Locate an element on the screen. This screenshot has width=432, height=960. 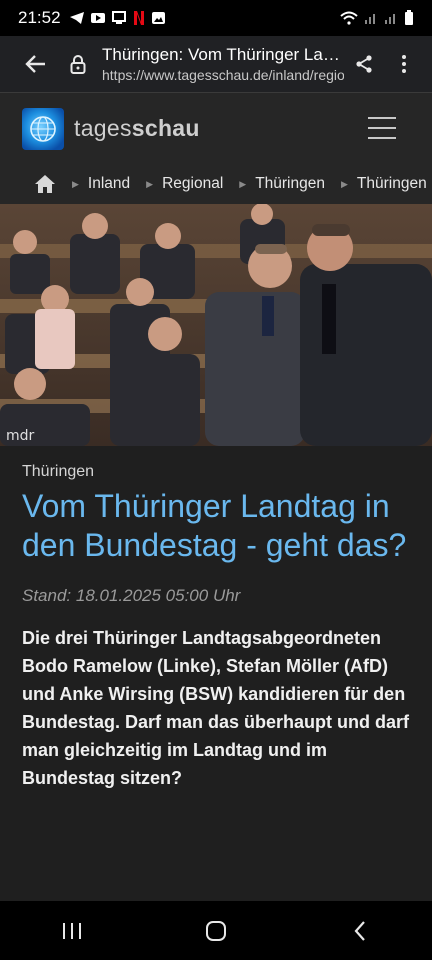
site-name-bold: schau is located at coordinates (165, 128).